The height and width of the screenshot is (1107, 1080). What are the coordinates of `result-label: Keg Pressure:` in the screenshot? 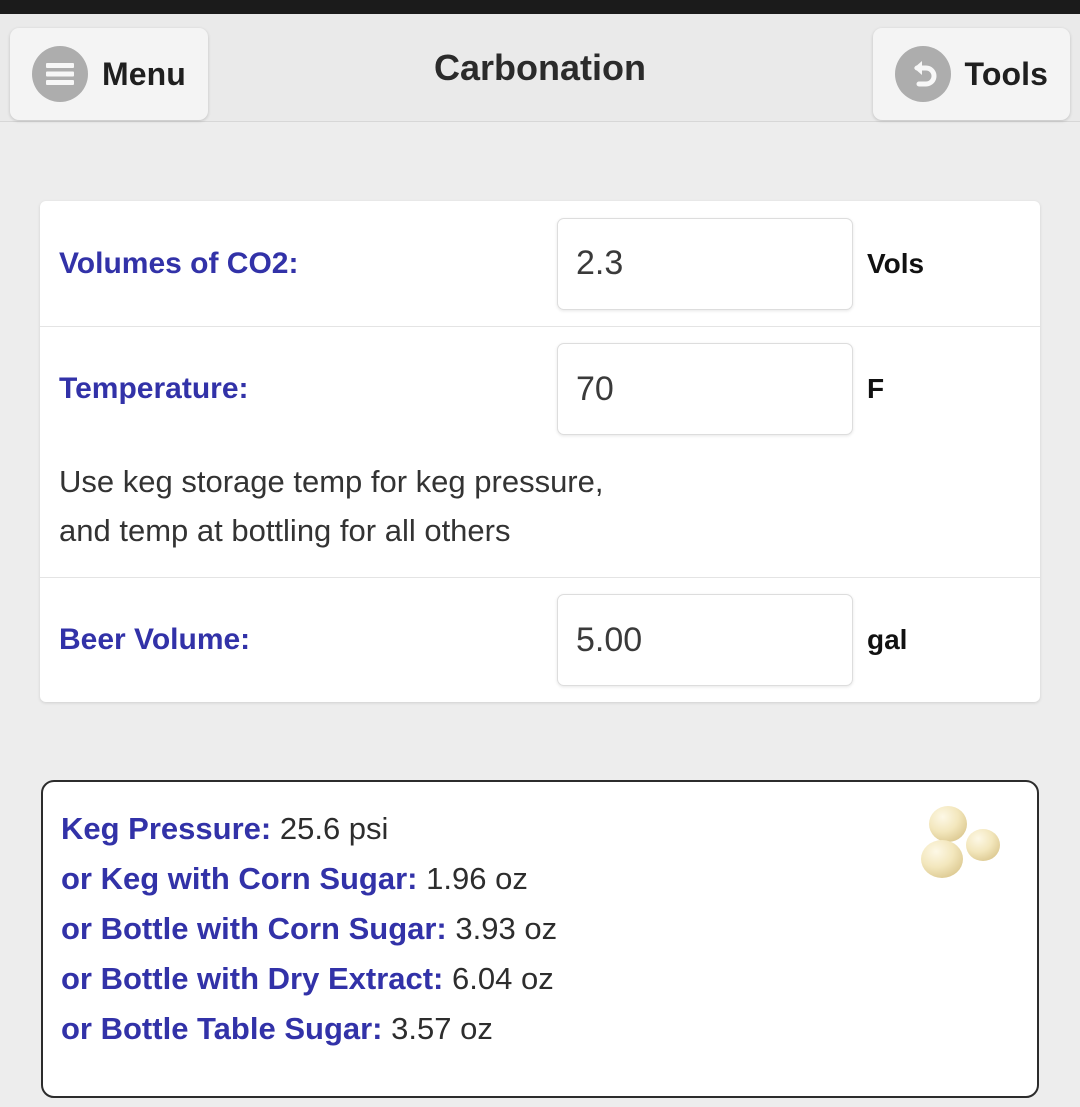 It's located at (166, 828).